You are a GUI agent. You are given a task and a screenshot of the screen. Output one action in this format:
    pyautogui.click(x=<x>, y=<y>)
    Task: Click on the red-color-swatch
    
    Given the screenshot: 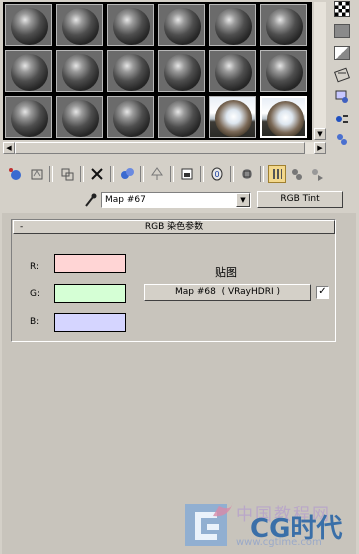 What is the action you would take?
    pyautogui.click(x=90, y=263)
    